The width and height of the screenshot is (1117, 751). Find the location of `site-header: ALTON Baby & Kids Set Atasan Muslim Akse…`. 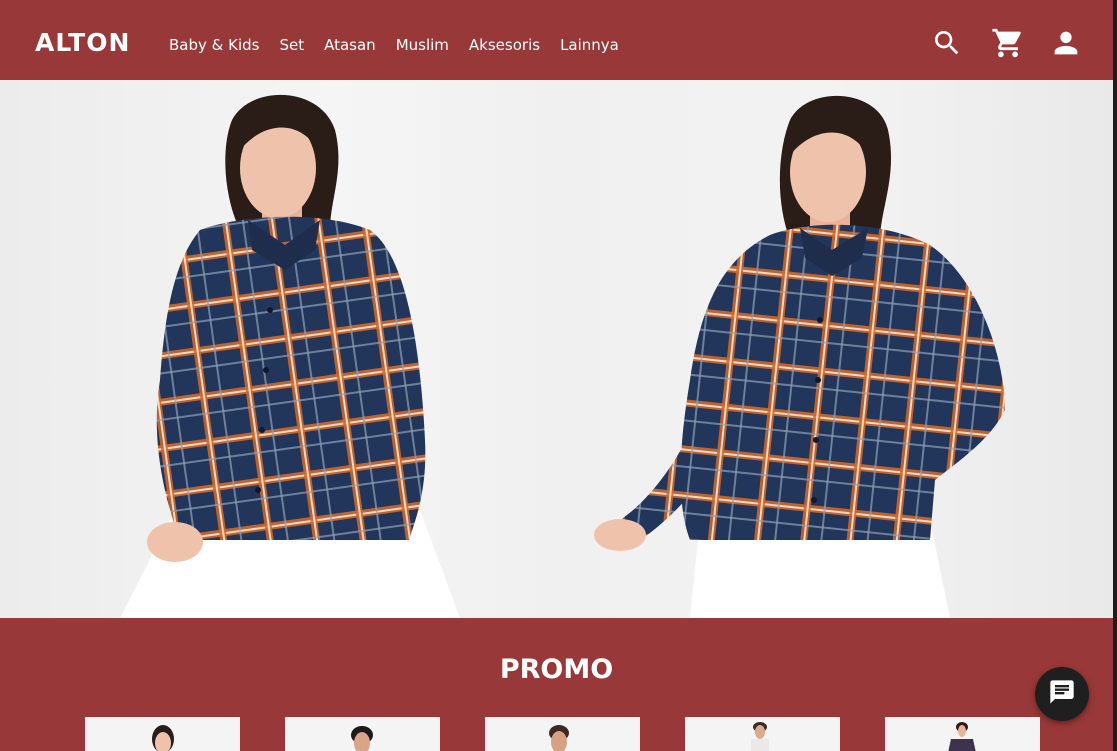

site-header: ALTON Baby & Kids Set Atasan Muslim Akse… is located at coordinates (556, 42).